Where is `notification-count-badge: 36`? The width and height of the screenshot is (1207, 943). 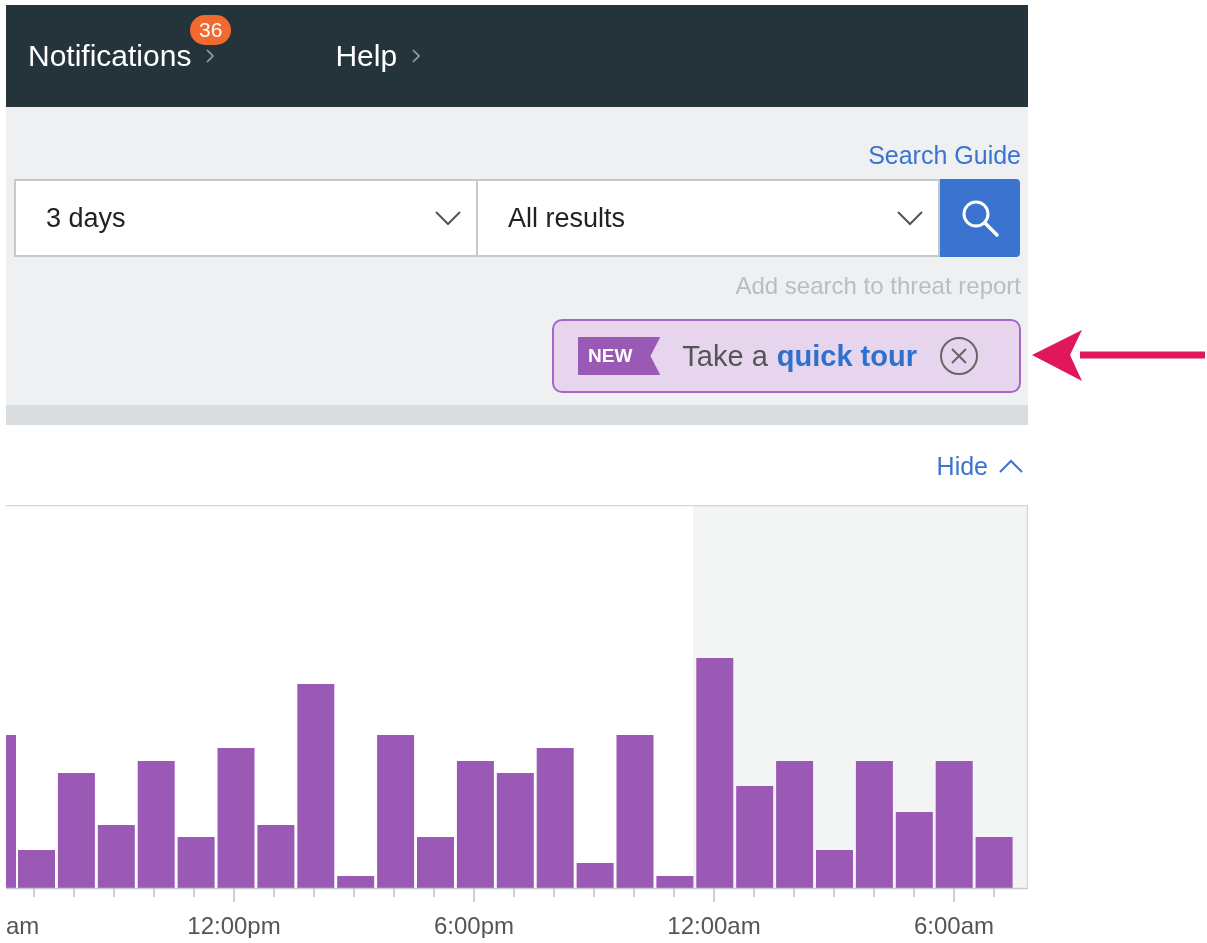
notification-count-badge: 36 is located at coordinates (211, 30).